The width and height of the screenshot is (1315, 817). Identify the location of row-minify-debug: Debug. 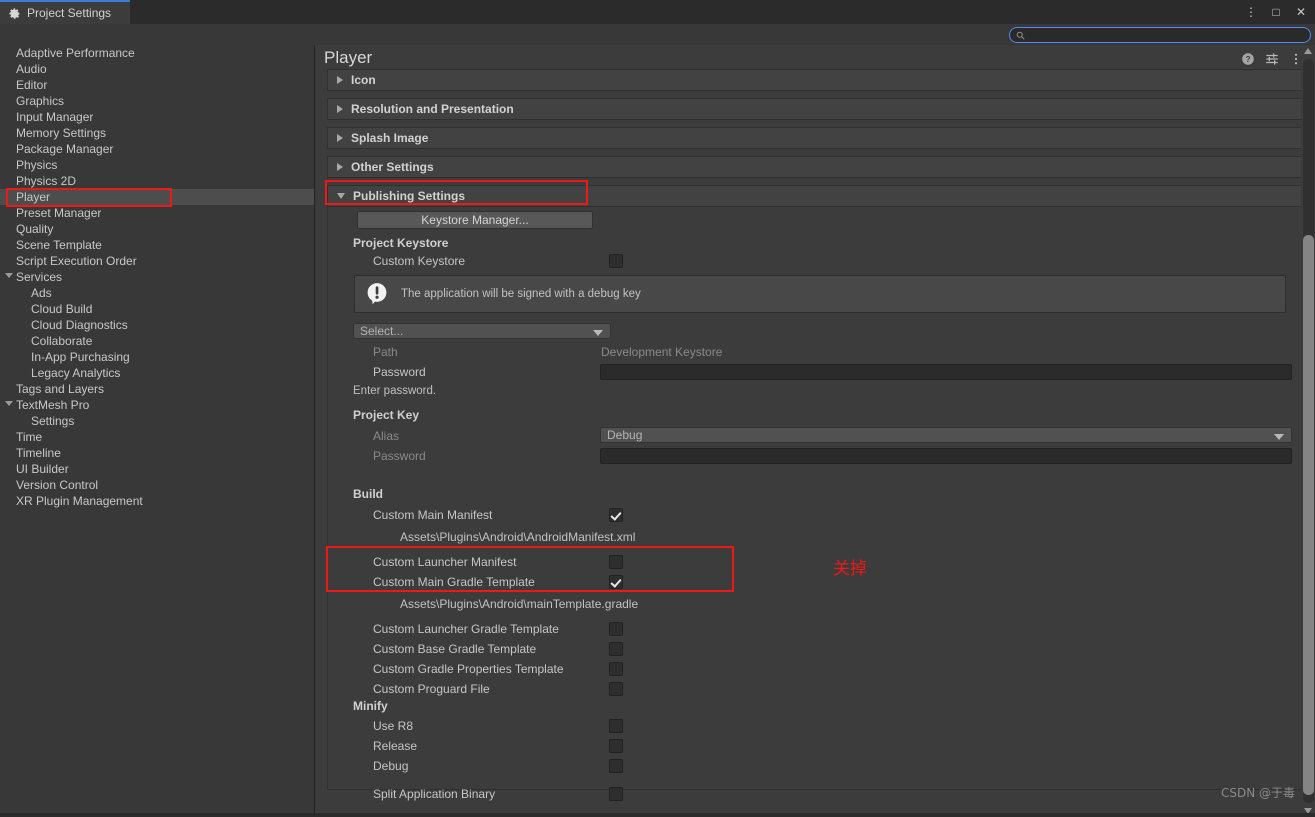
(815, 766).